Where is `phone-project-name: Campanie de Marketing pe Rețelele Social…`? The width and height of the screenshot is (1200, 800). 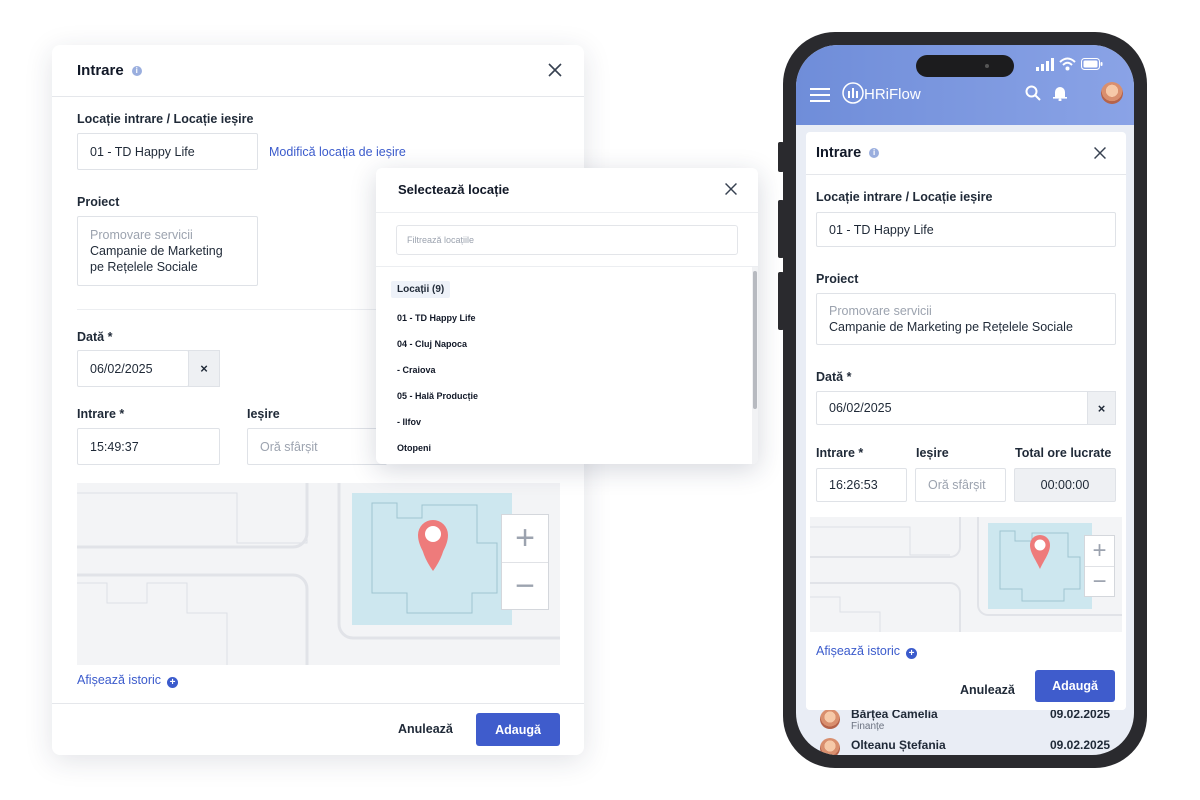
phone-project-name: Campanie de Marketing pe Rețelele Social… is located at coordinates (951, 327).